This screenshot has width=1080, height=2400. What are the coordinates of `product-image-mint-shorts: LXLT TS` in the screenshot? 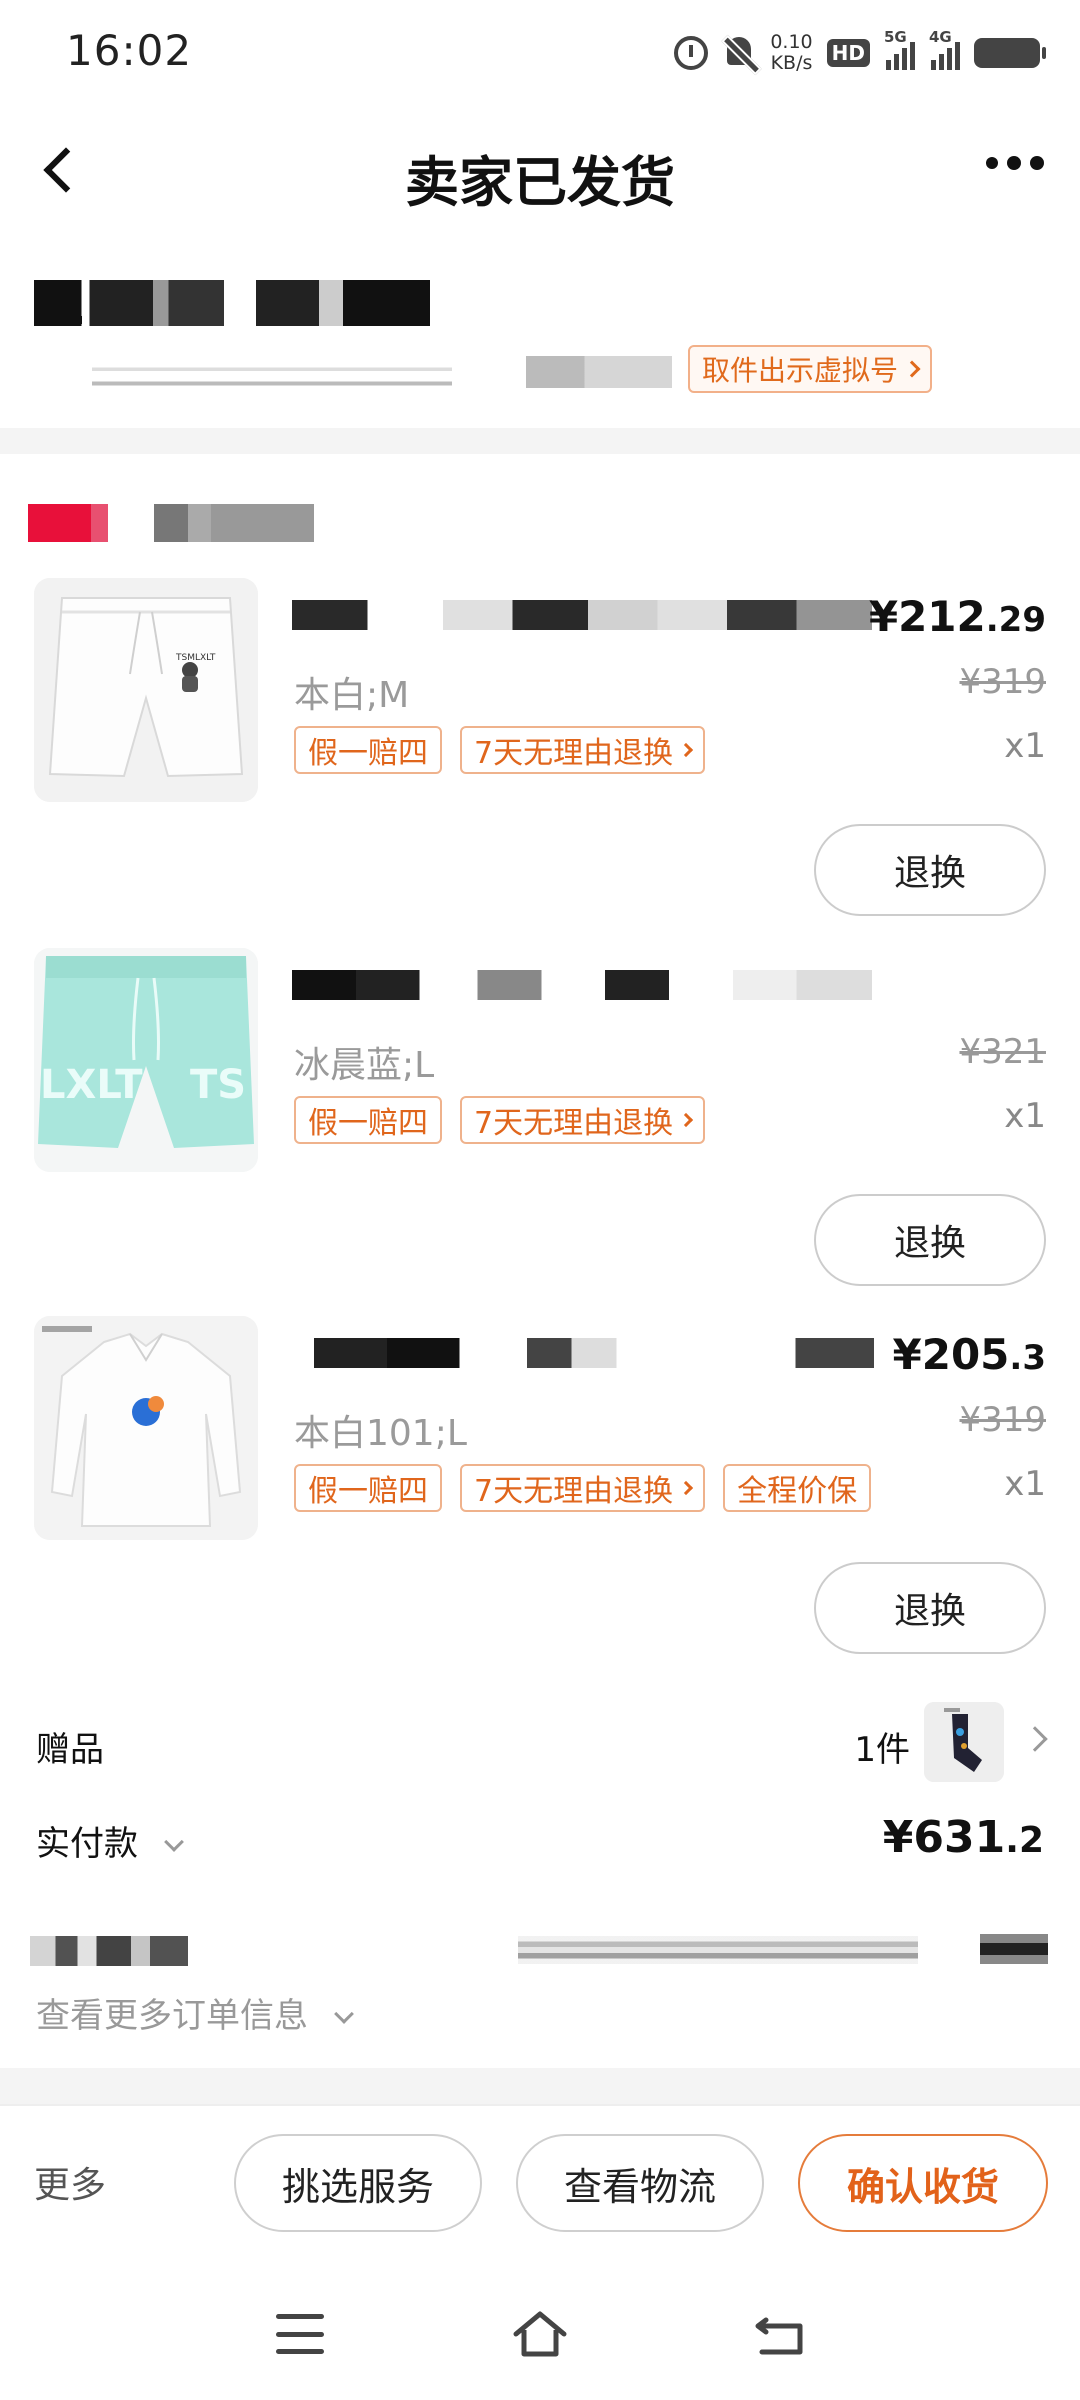 It's located at (146, 1060).